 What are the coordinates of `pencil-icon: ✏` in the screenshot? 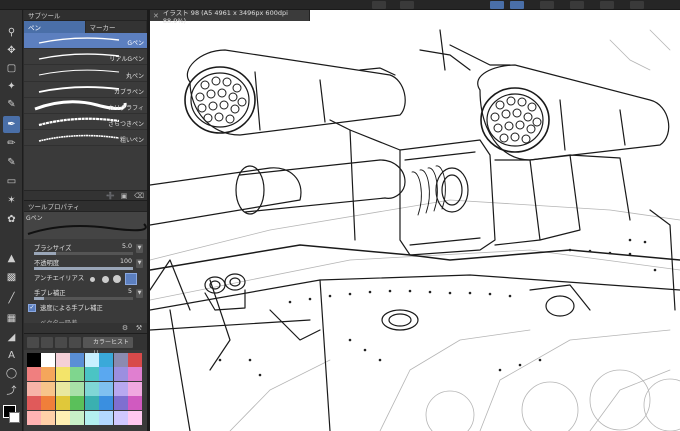 It's located at (11, 143).